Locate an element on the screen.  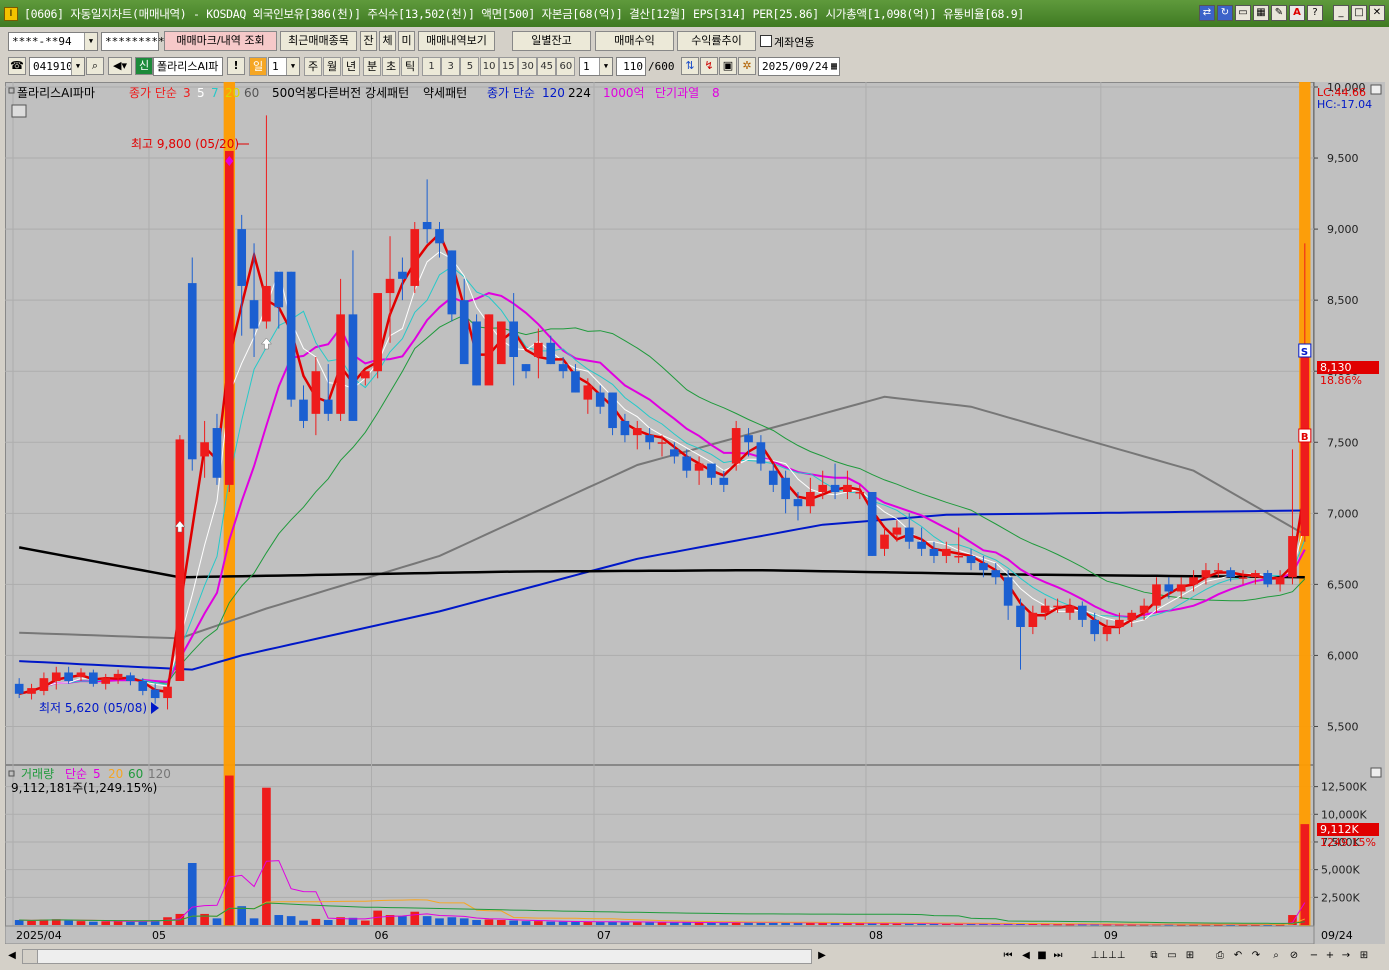
table-icon is located at coordinates (19, 111).